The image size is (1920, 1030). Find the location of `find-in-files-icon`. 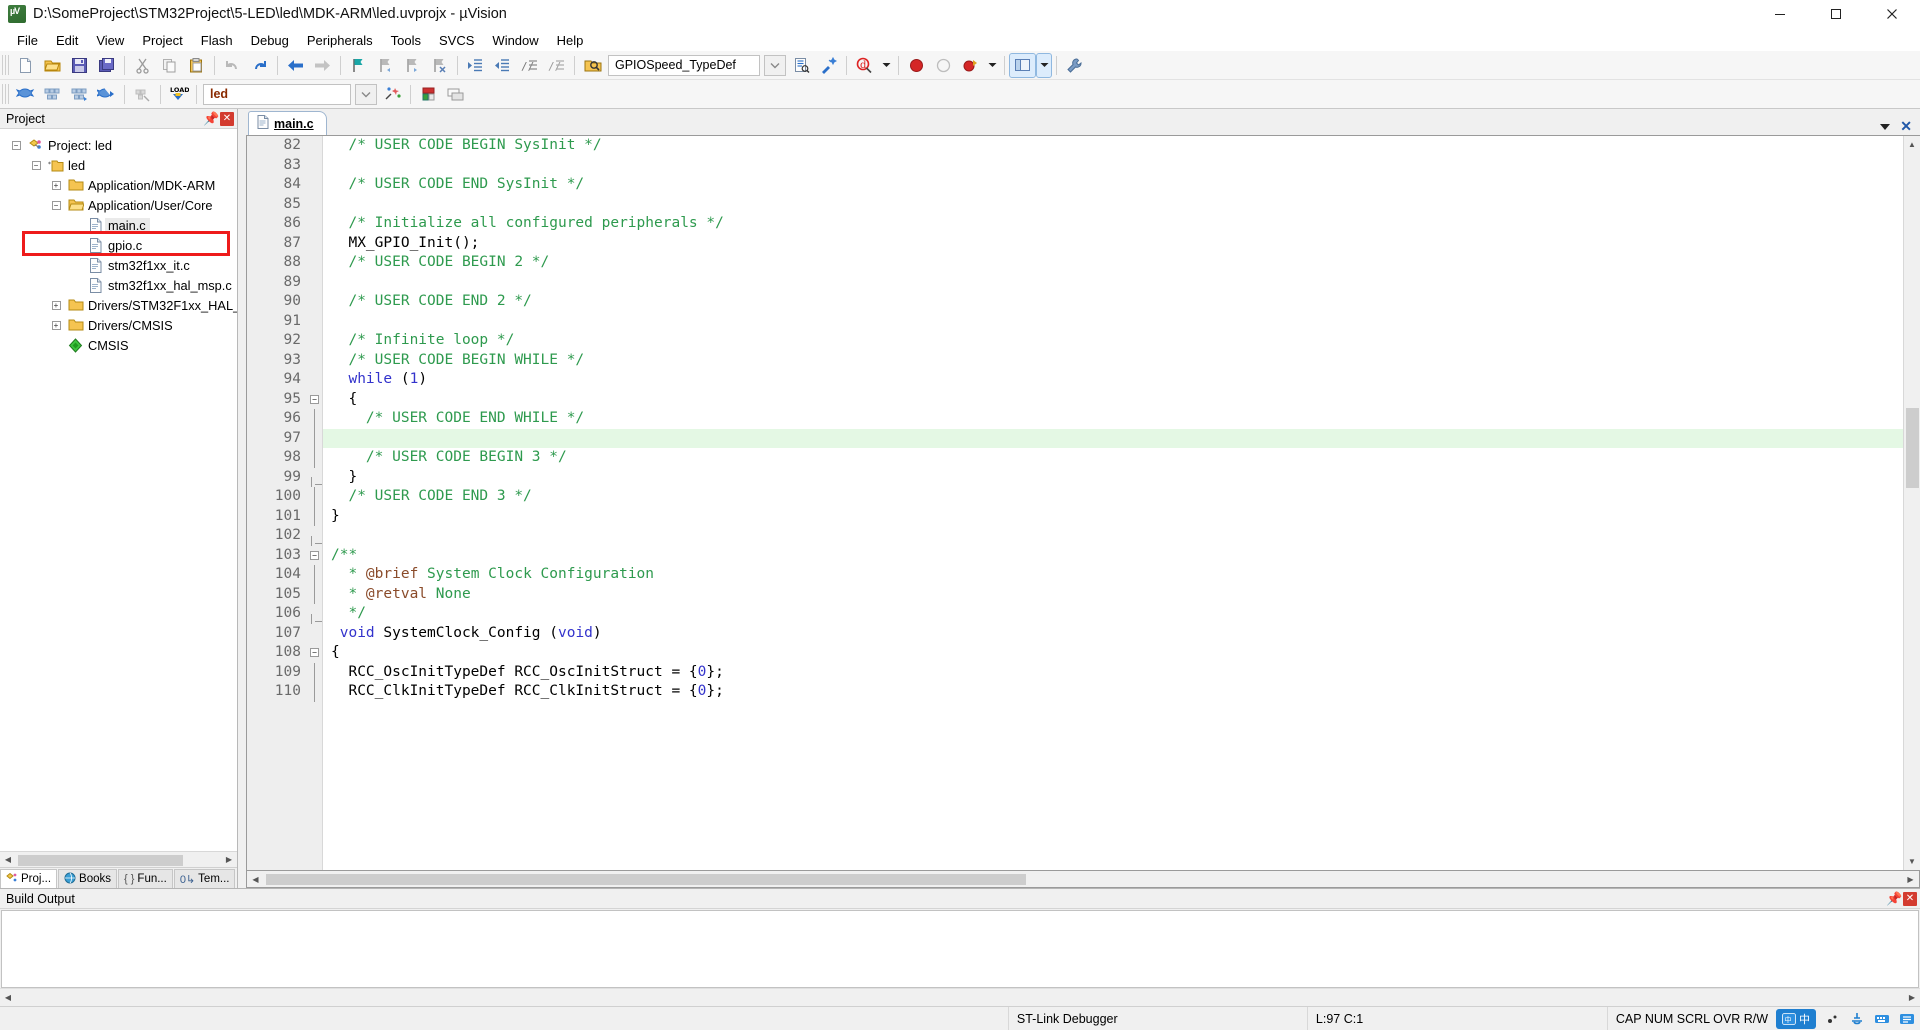

find-in-files-icon is located at coordinates (592, 65).